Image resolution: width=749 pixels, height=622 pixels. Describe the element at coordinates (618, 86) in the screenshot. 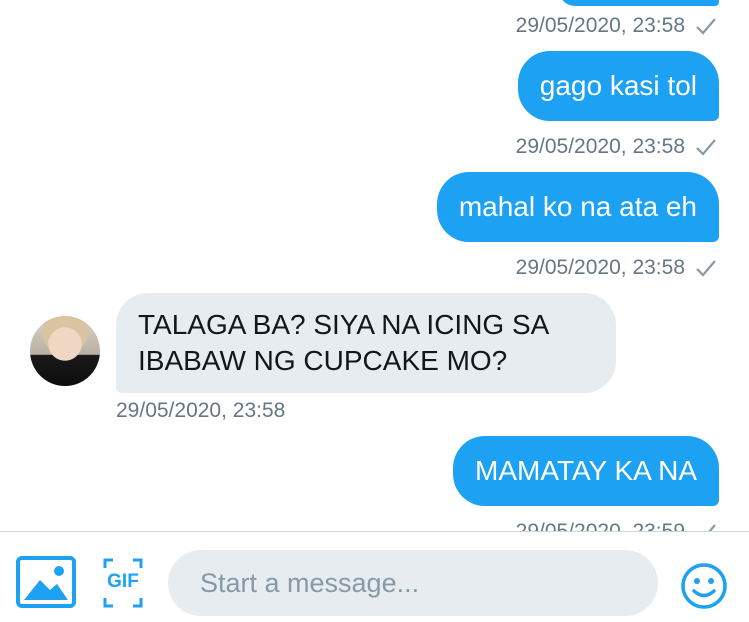

I see `outgoing-message: gago kasi tol` at that location.